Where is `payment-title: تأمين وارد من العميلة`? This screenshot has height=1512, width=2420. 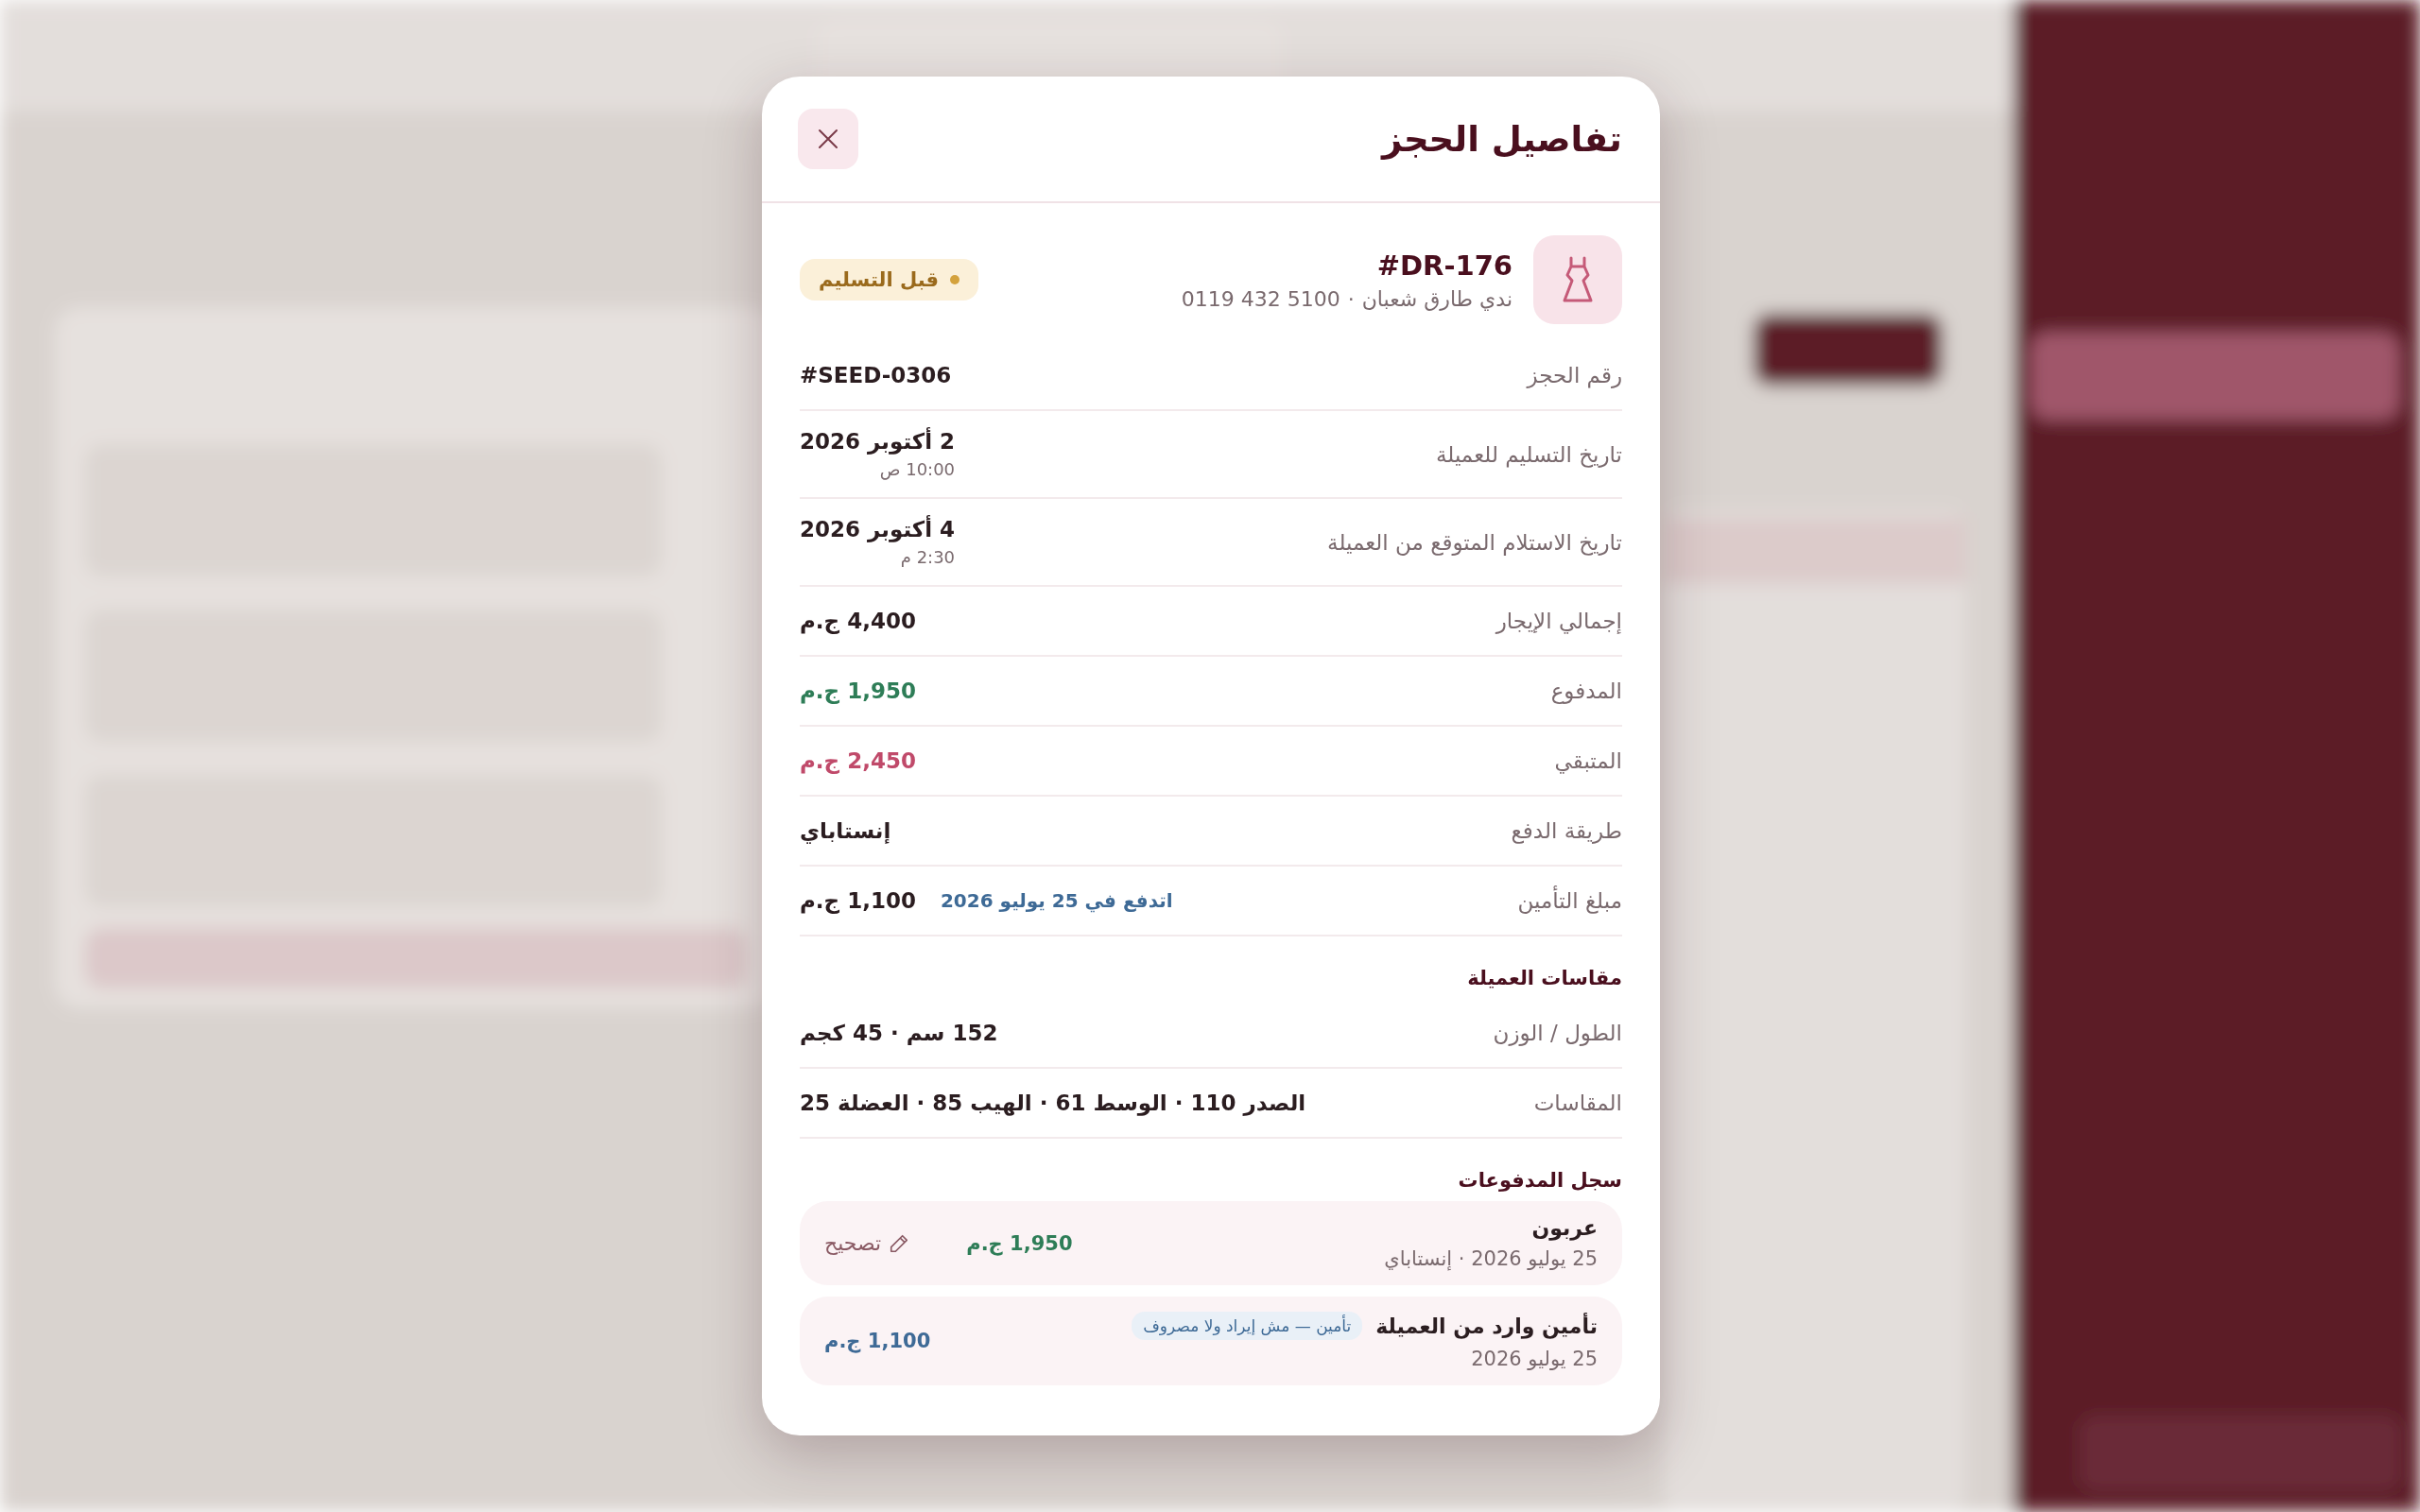
payment-title: تأمين وارد من العميلة is located at coordinates (1487, 1326).